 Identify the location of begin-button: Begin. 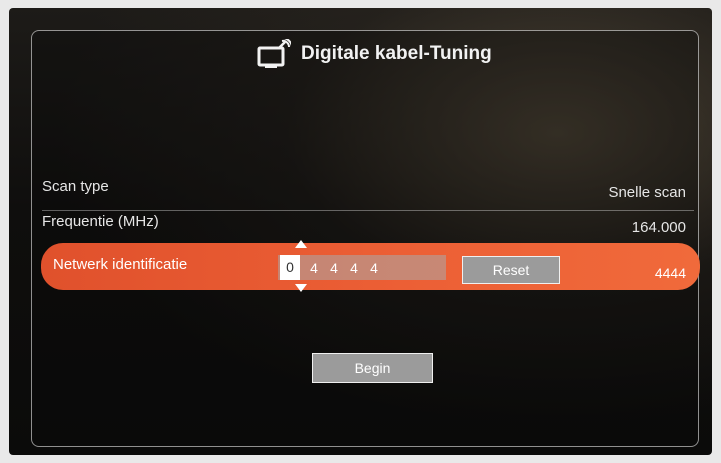
(372, 368).